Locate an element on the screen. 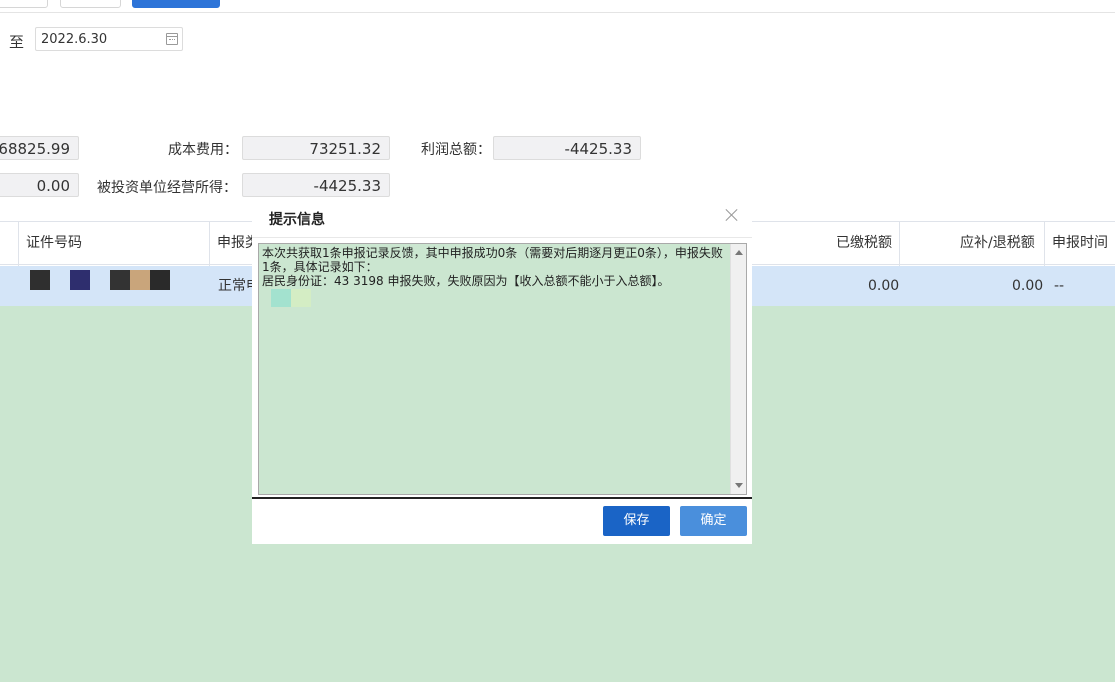 The height and width of the screenshot is (684, 1115). confirm-button: 确定 is located at coordinates (713, 521).